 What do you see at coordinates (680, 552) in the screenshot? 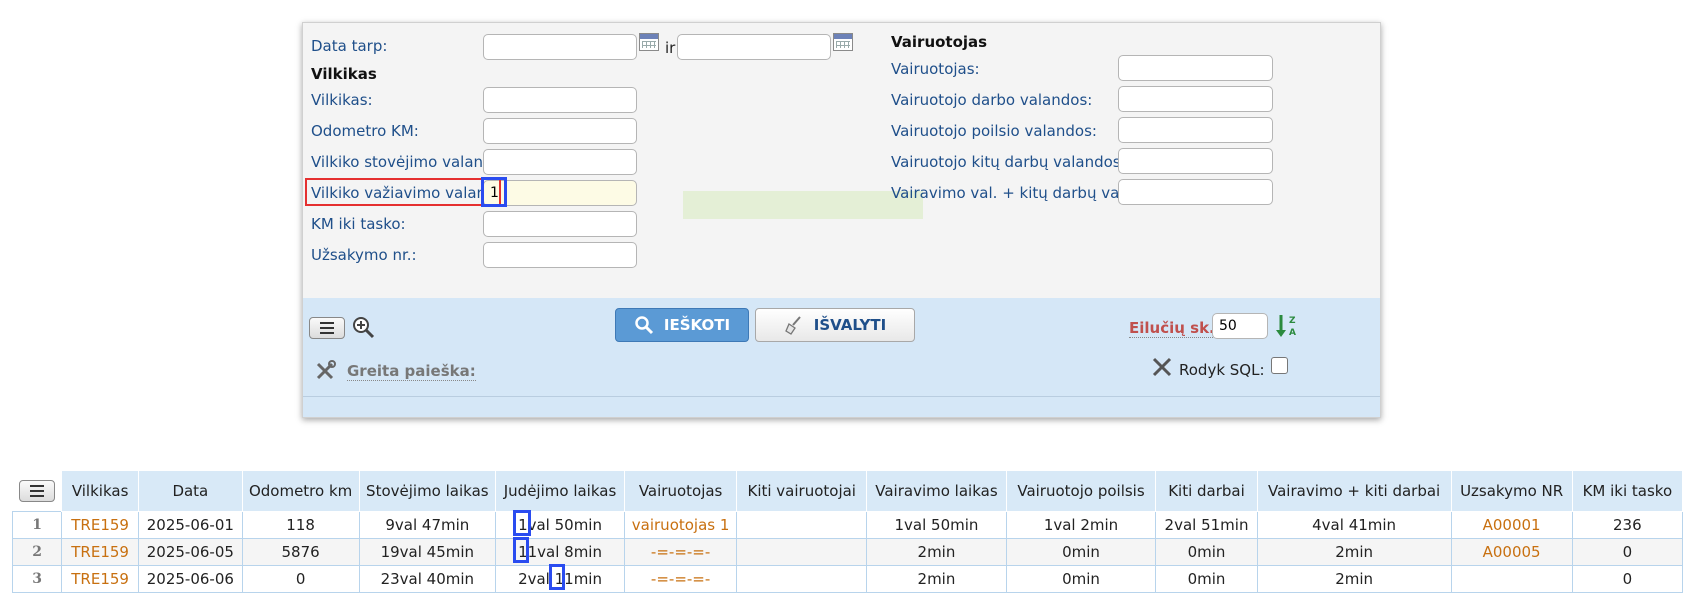
I see `driver-cell: -=-=-=-` at bounding box center [680, 552].